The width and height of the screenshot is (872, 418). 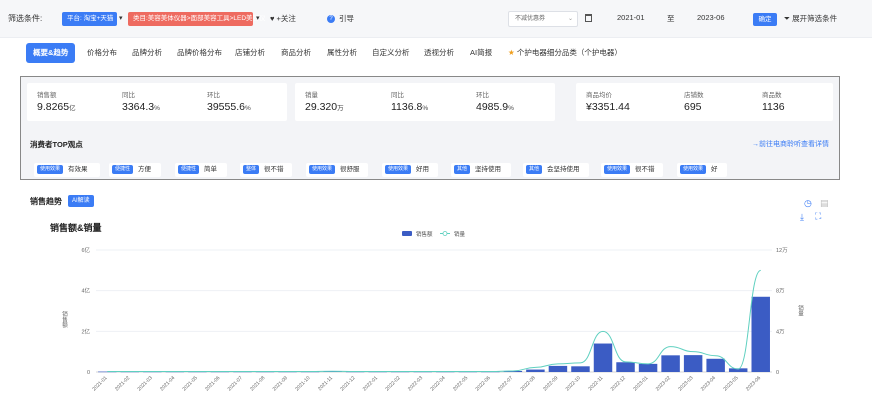 What do you see at coordinates (753, 383) in the screenshot?
I see `x-tick-label: 2023-06` at bounding box center [753, 383].